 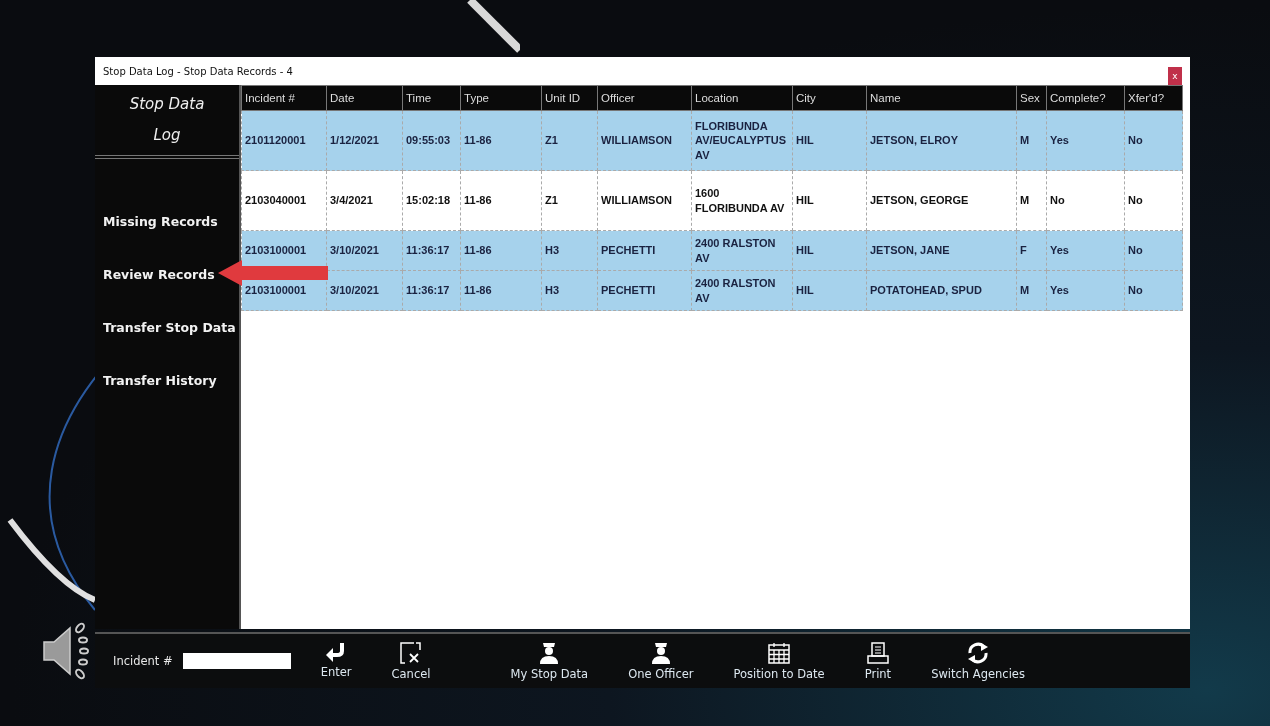 What do you see at coordinates (143, 661) in the screenshot?
I see `incident-label: Incident #` at bounding box center [143, 661].